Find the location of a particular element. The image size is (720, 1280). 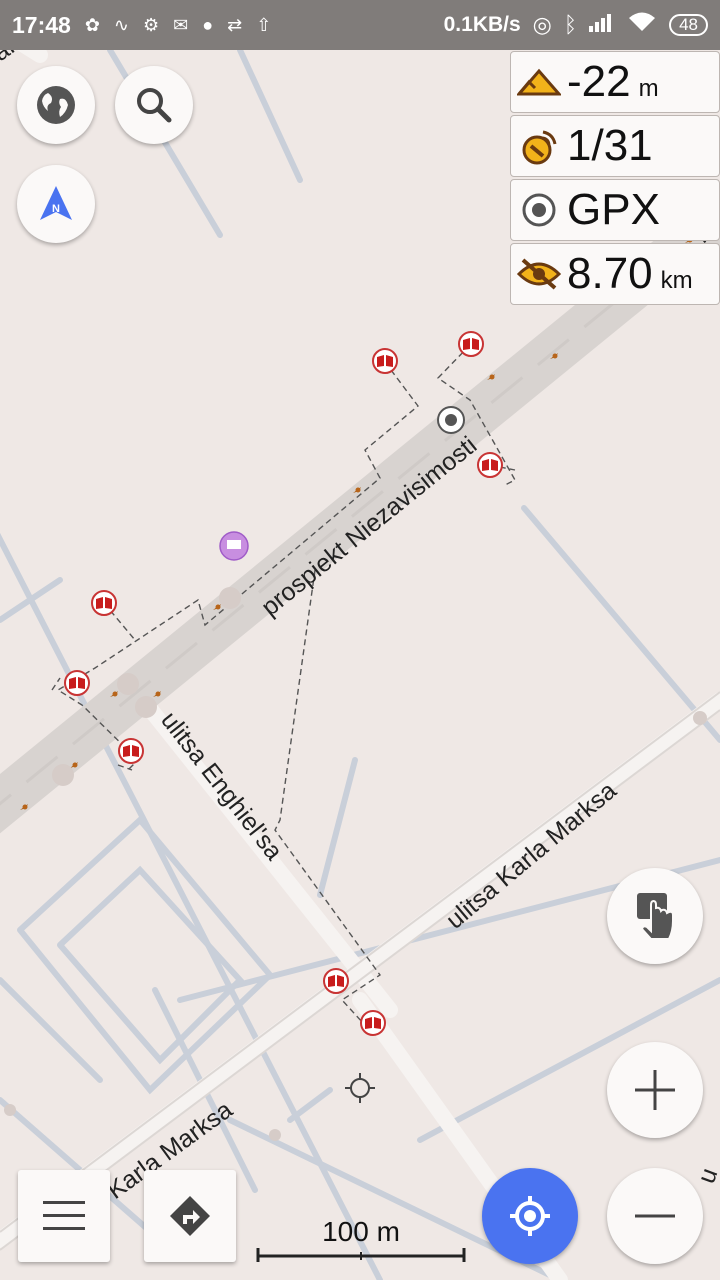

distance-value: 8.70 is located at coordinates (610, 273).